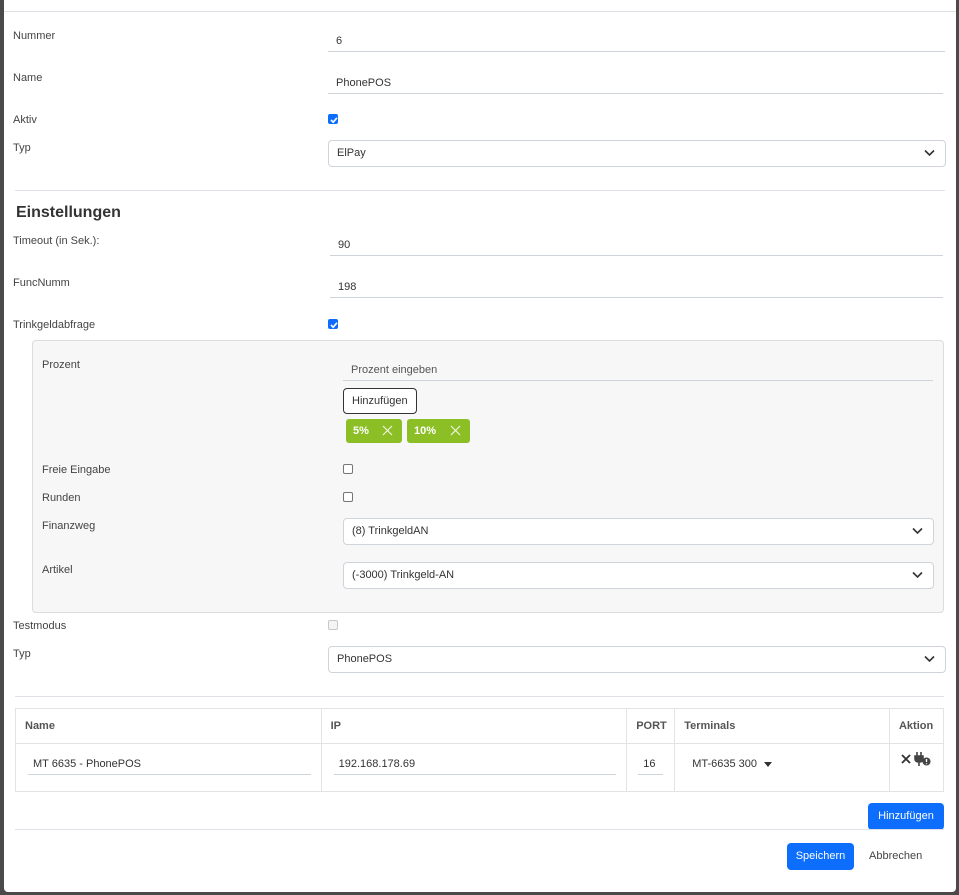 The width and height of the screenshot is (959, 895). I want to click on col-header-terminals: Terminals, so click(782, 726).